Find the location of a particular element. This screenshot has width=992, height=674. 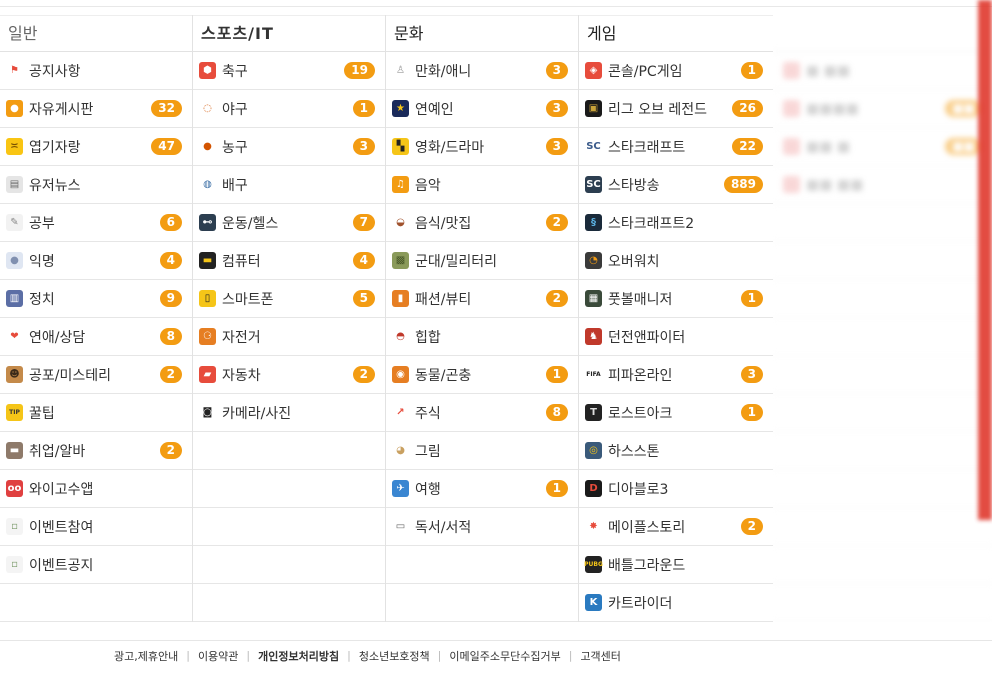

starcraft2-logo-icon: § is located at coordinates (593, 222).